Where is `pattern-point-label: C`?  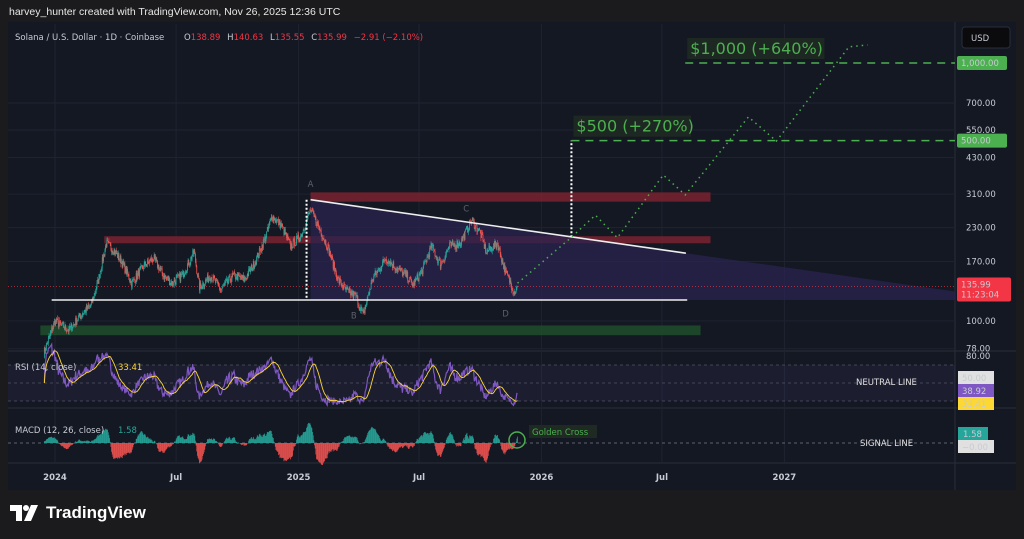 pattern-point-label: C is located at coordinates (466, 210).